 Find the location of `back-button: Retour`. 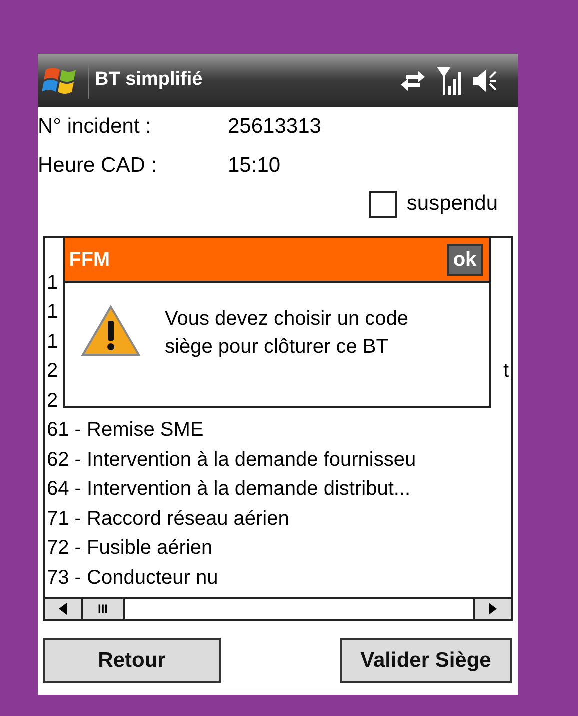

back-button: Retour is located at coordinates (132, 660).